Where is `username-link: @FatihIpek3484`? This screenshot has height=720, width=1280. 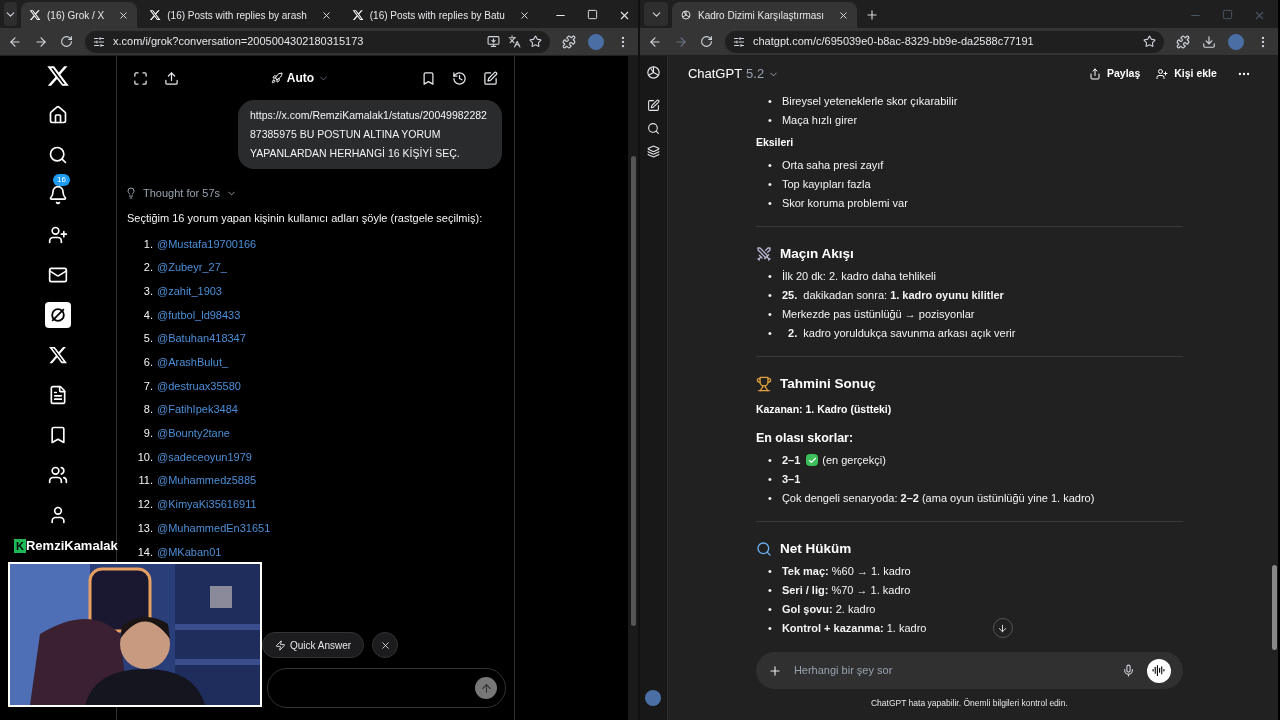
username-link: @FatihIpek3484 is located at coordinates (197, 409).